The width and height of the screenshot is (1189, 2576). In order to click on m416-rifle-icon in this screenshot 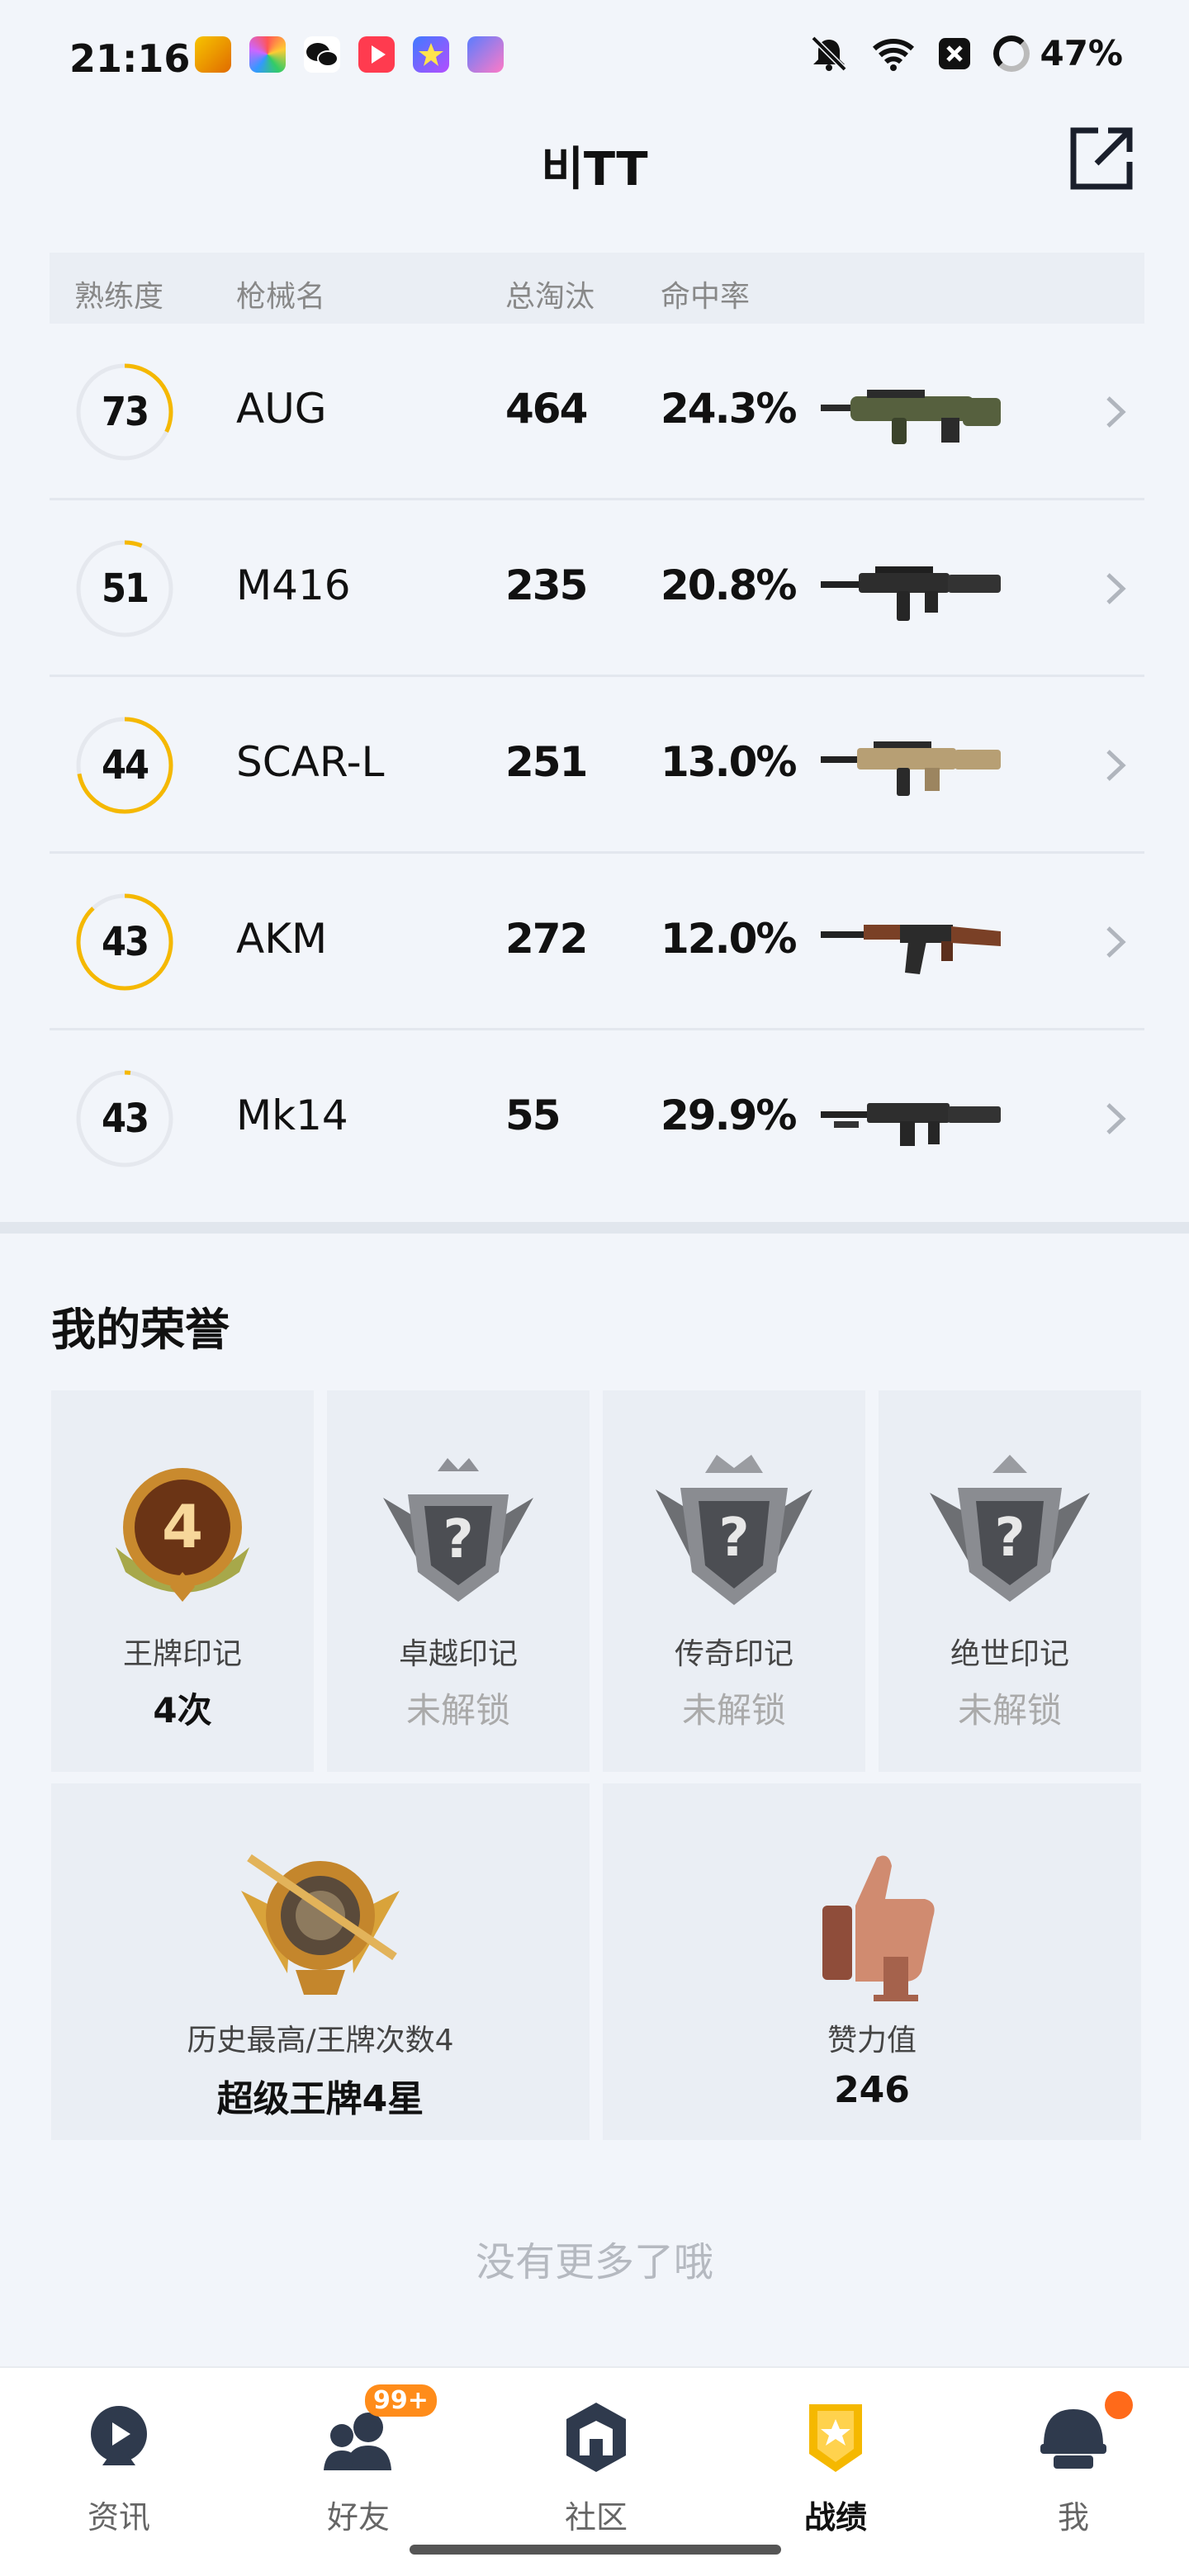, I will do `click(911, 593)`.